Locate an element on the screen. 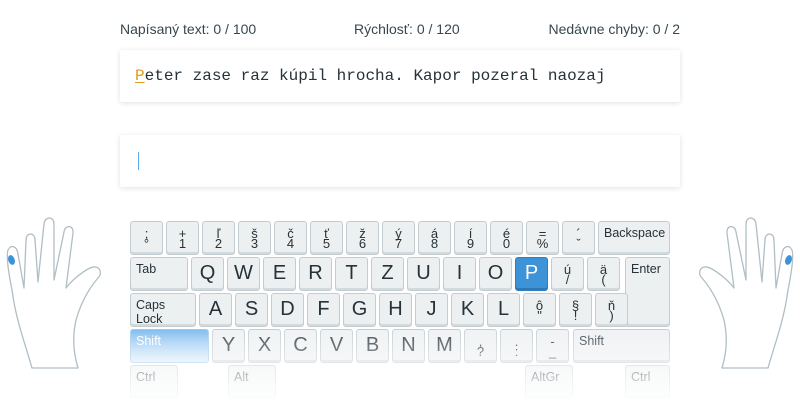 The image size is (800, 400). key-g: G is located at coordinates (359, 310).